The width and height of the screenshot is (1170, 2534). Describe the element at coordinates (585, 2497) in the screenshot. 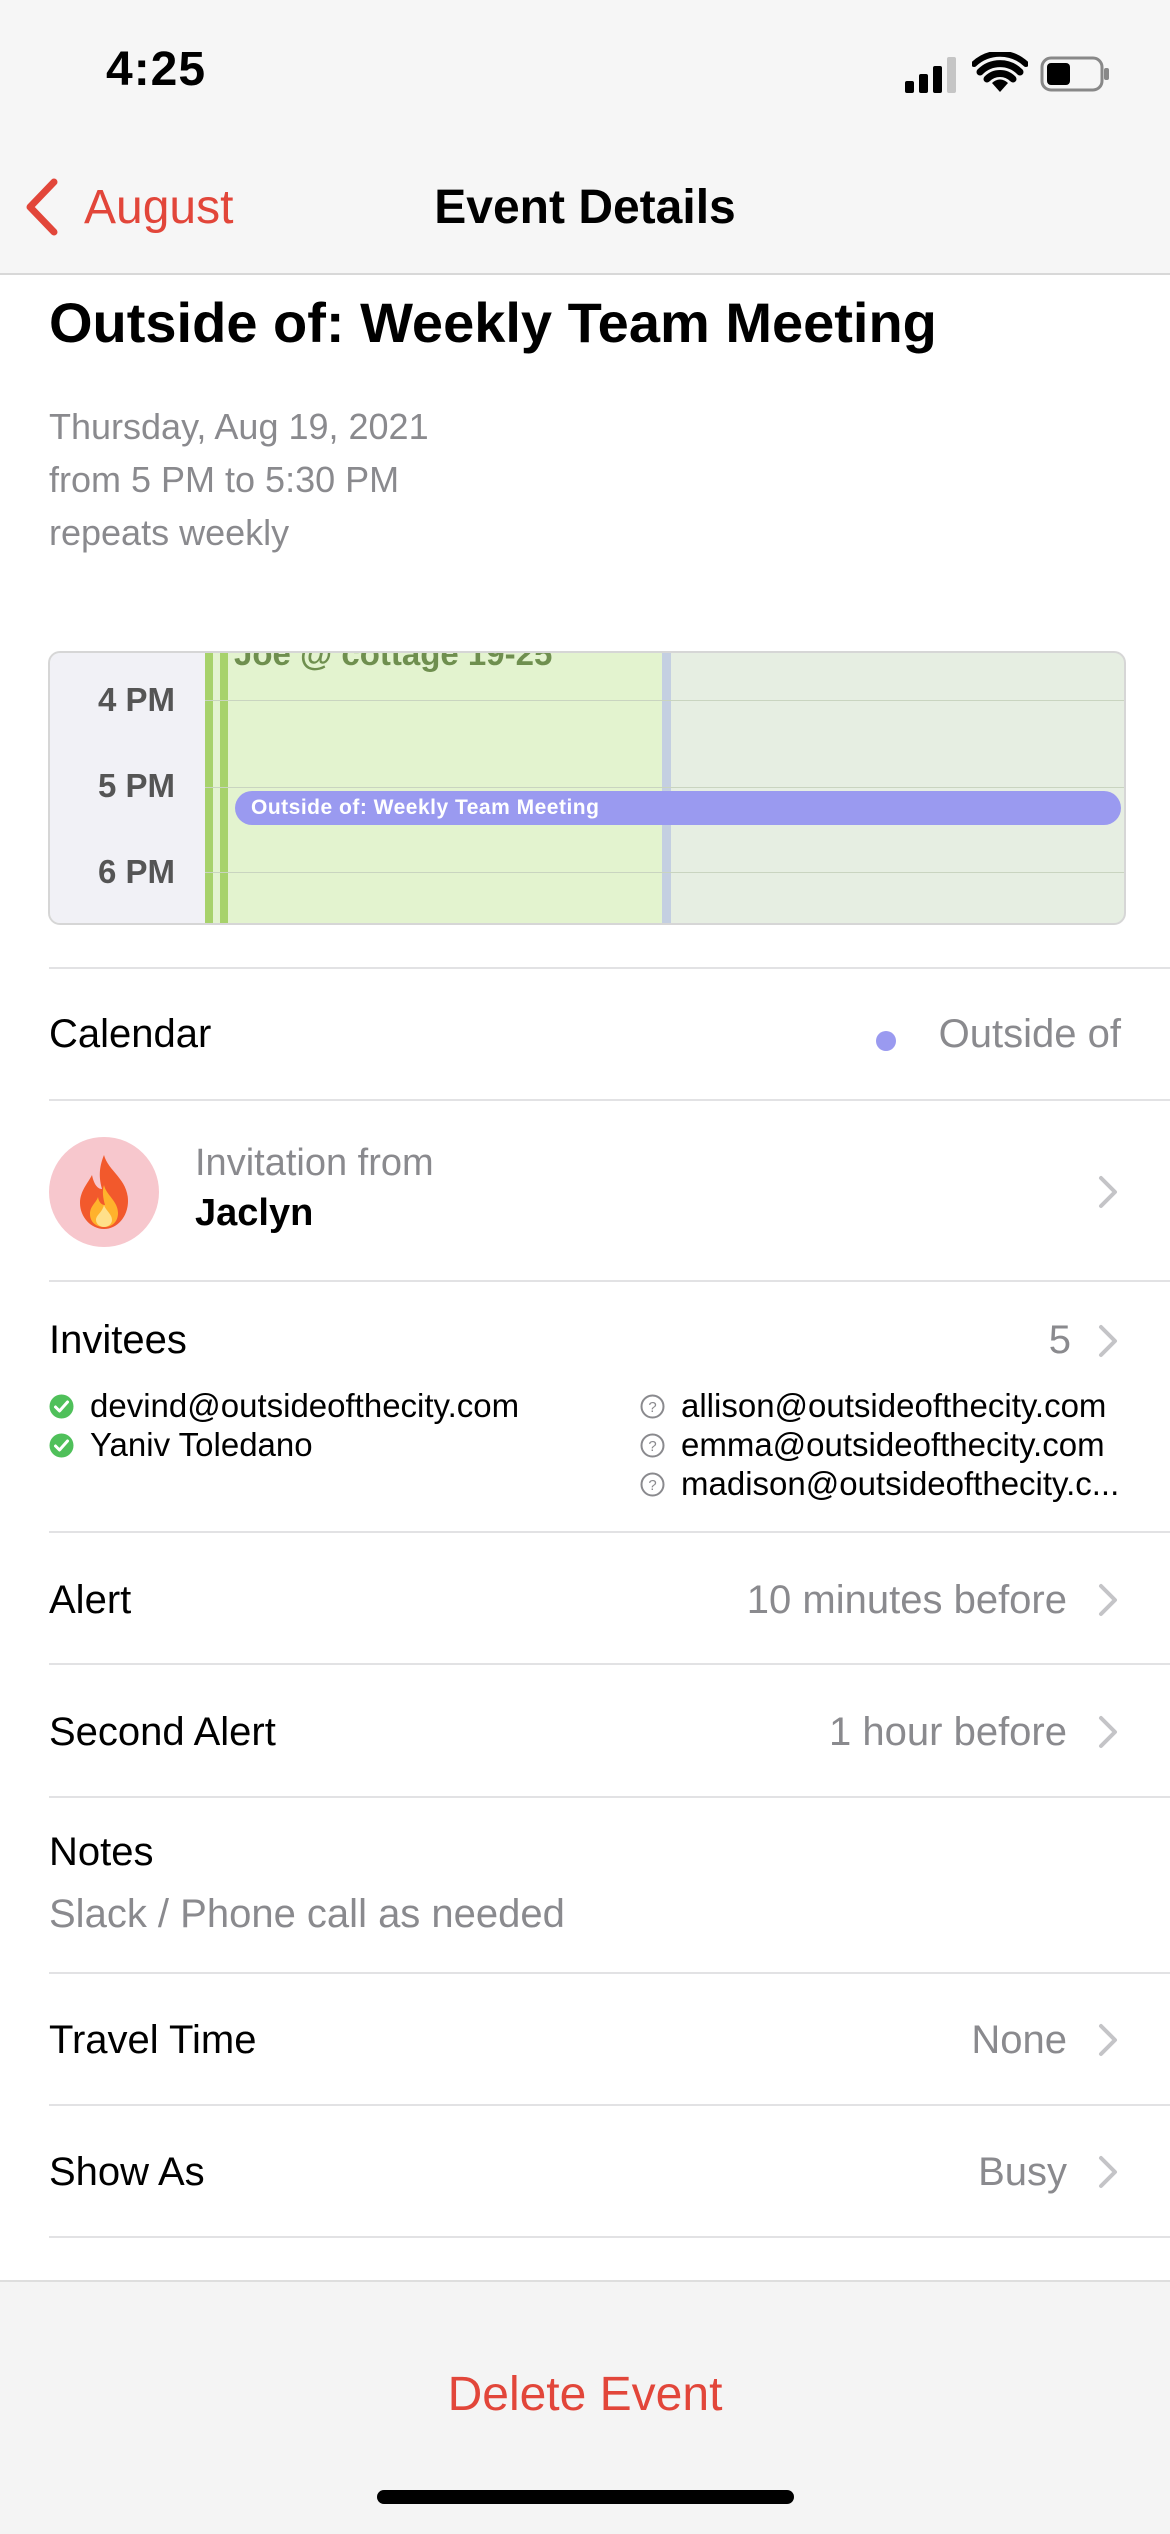

I see `home-indicator` at that location.